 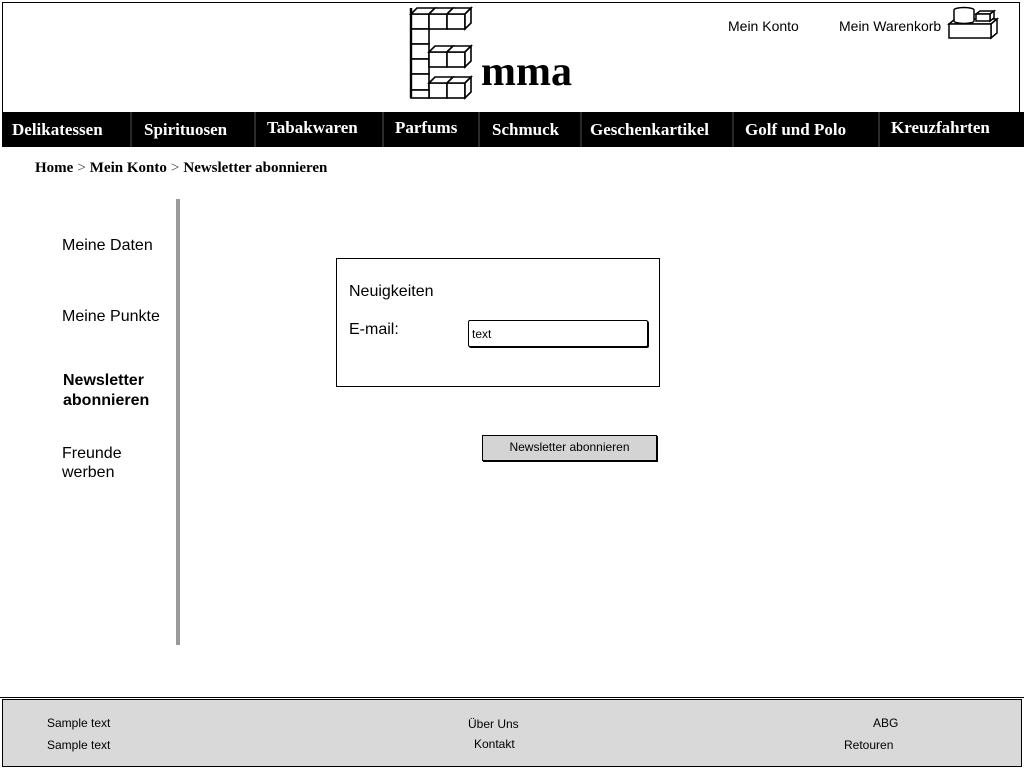 What do you see at coordinates (795, 129) in the screenshot?
I see `nav-item-golf-und-polo: Golf und Polo` at bounding box center [795, 129].